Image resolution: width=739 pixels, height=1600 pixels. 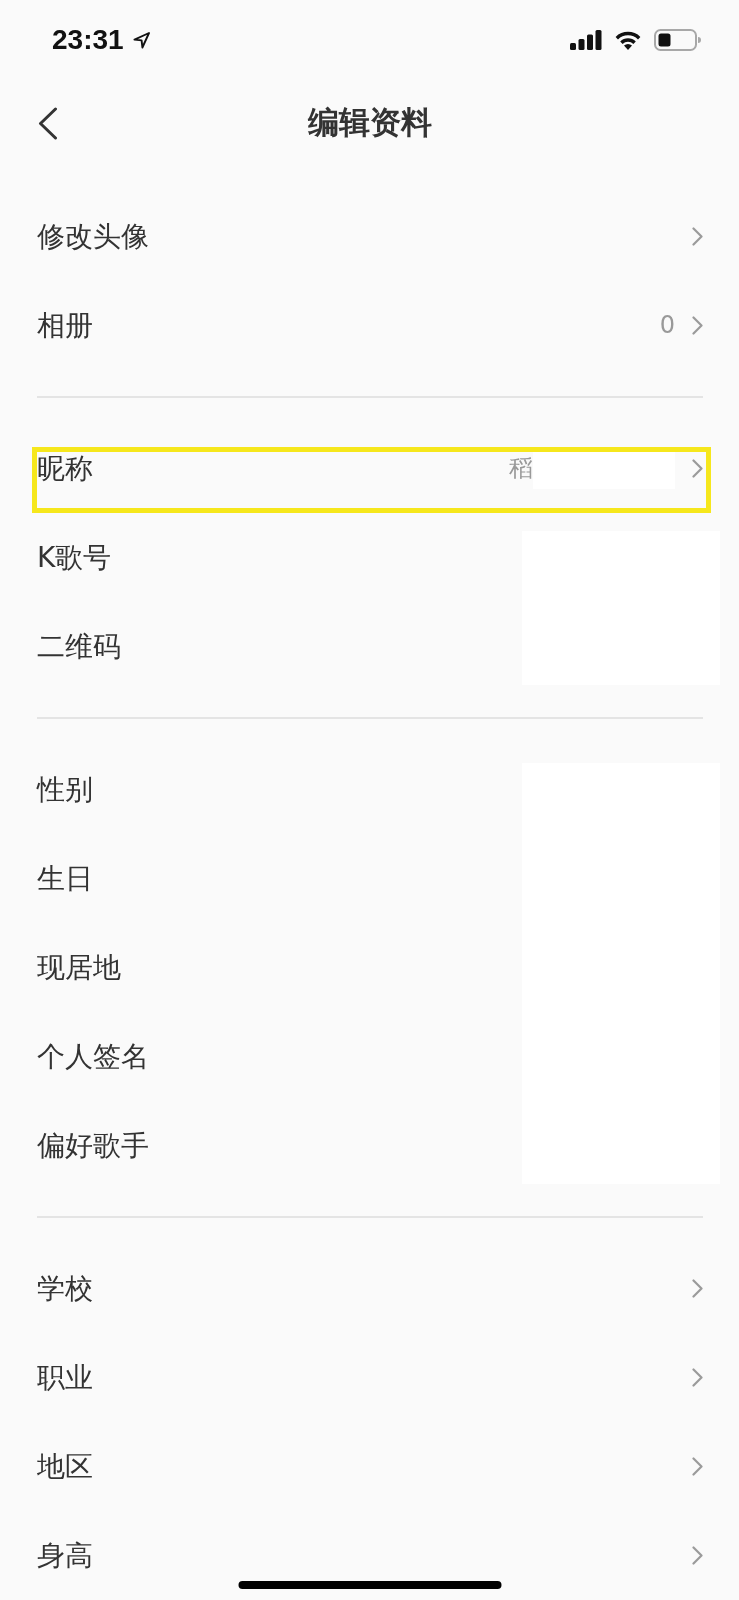 I want to click on field-label: 二维码, so click(x=79, y=646).